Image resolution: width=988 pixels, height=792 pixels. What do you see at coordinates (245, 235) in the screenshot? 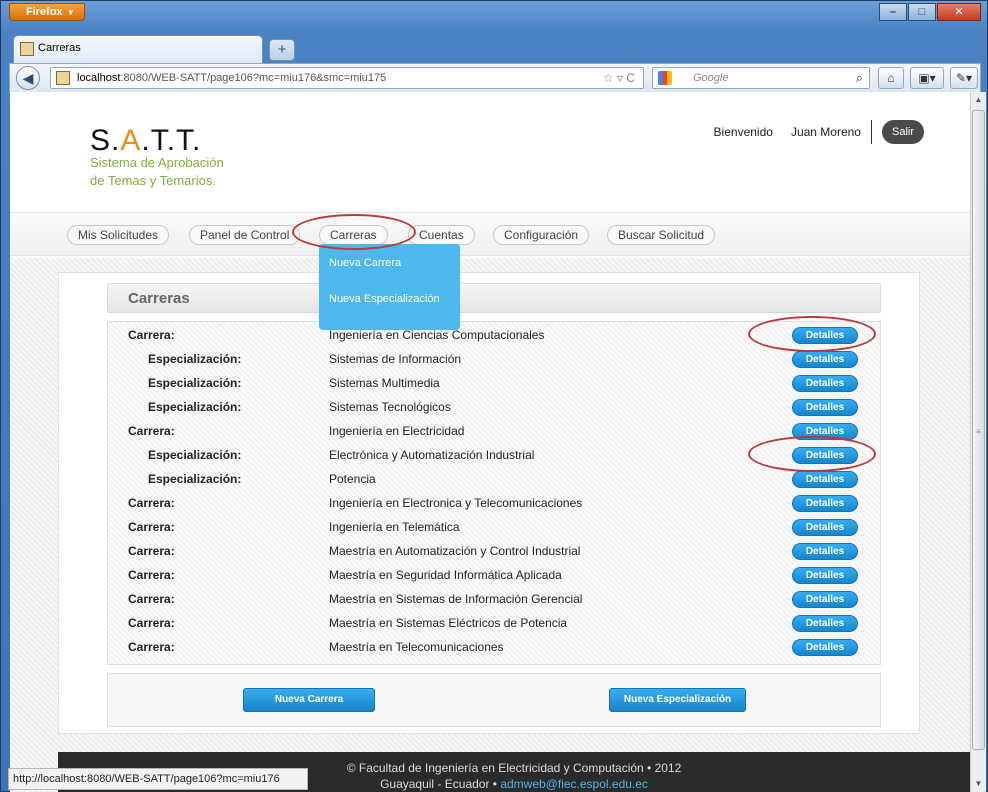
I see `menu-panel-de-control: Panel de Control` at bounding box center [245, 235].